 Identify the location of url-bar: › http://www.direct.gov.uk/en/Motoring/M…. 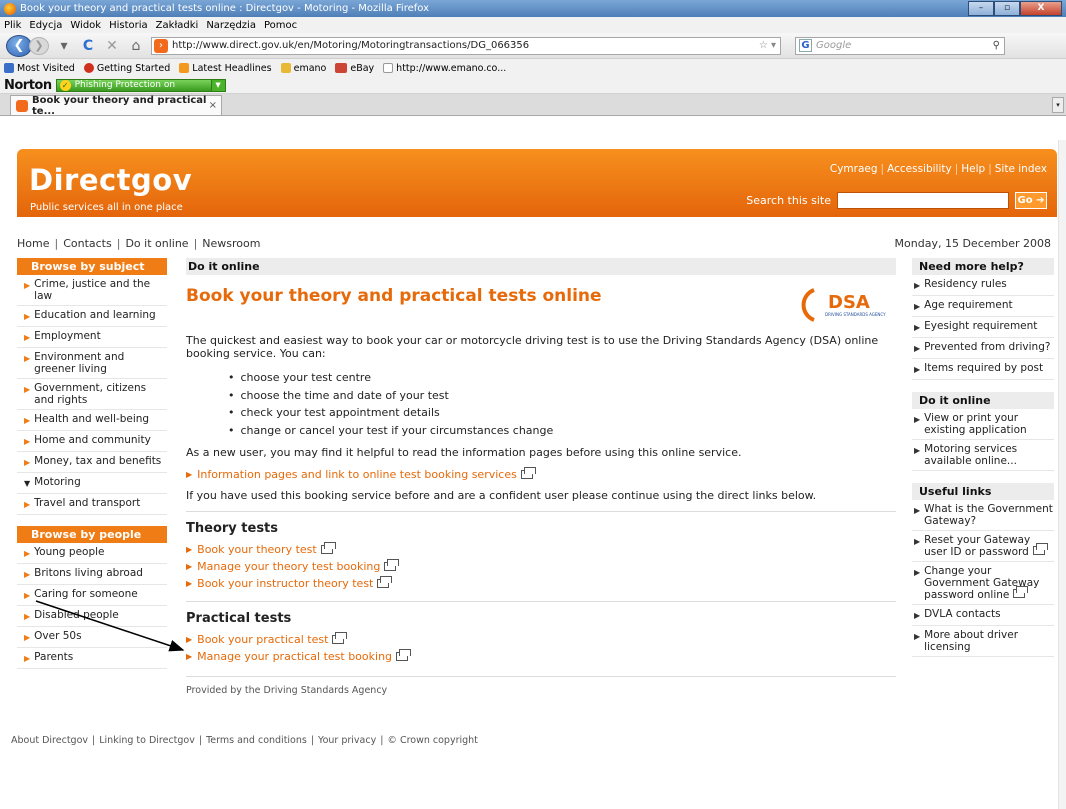
(466, 45).